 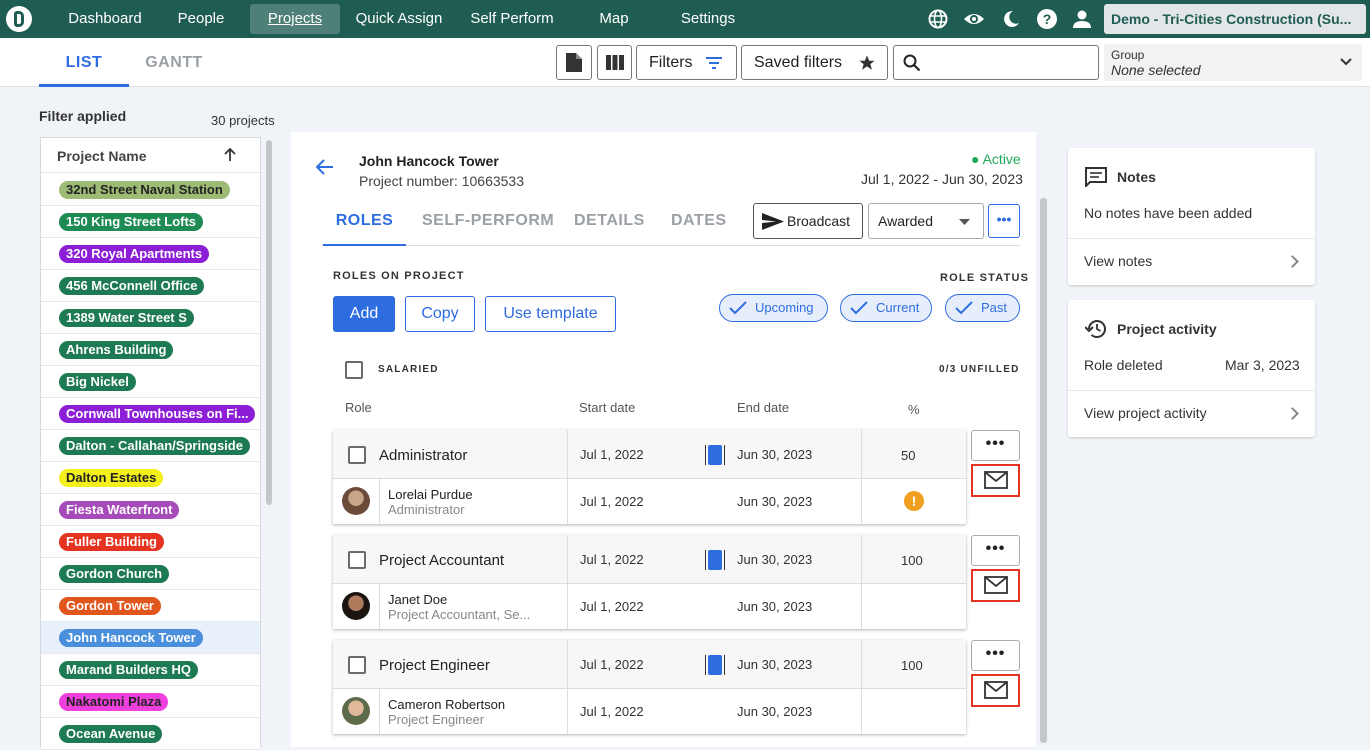 What do you see at coordinates (974, 19) in the screenshot?
I see `eye-icon` at bounding box center [974, 19].